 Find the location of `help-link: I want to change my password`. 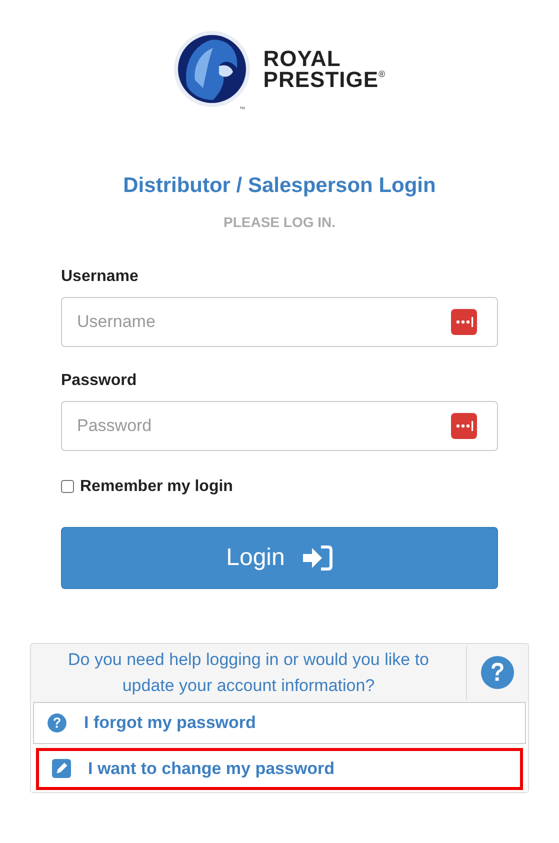

help-link: I want to change my password is located at coordinates (279, 769).